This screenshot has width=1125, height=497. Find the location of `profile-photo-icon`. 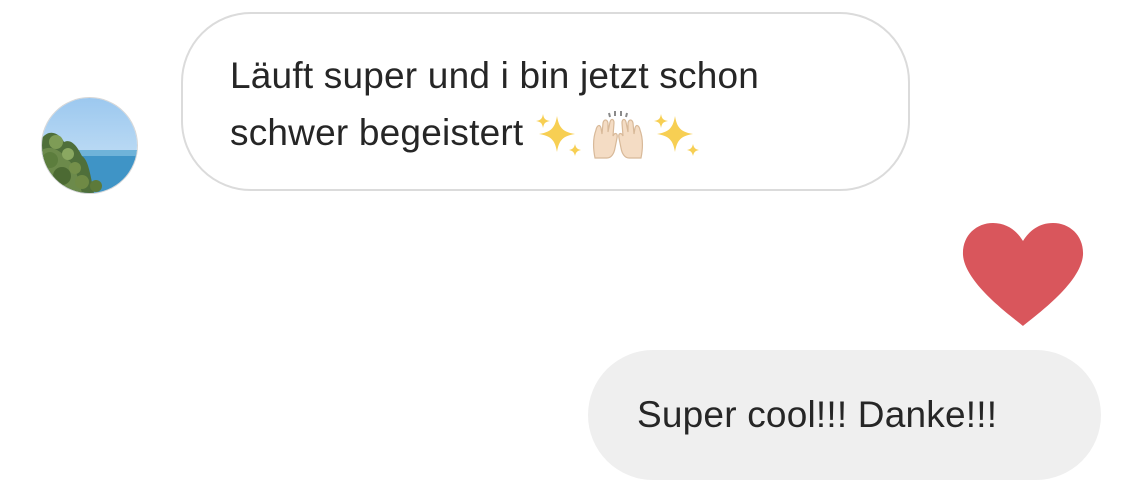

profile-photo-icon is located at coordinates (89, 145).